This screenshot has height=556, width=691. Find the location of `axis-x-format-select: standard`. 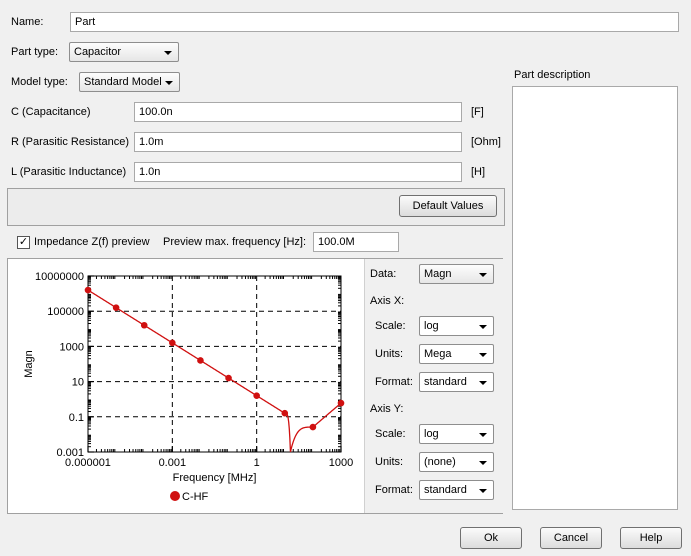

axis-x-format-select: standard is located at coordinates (456, 382).